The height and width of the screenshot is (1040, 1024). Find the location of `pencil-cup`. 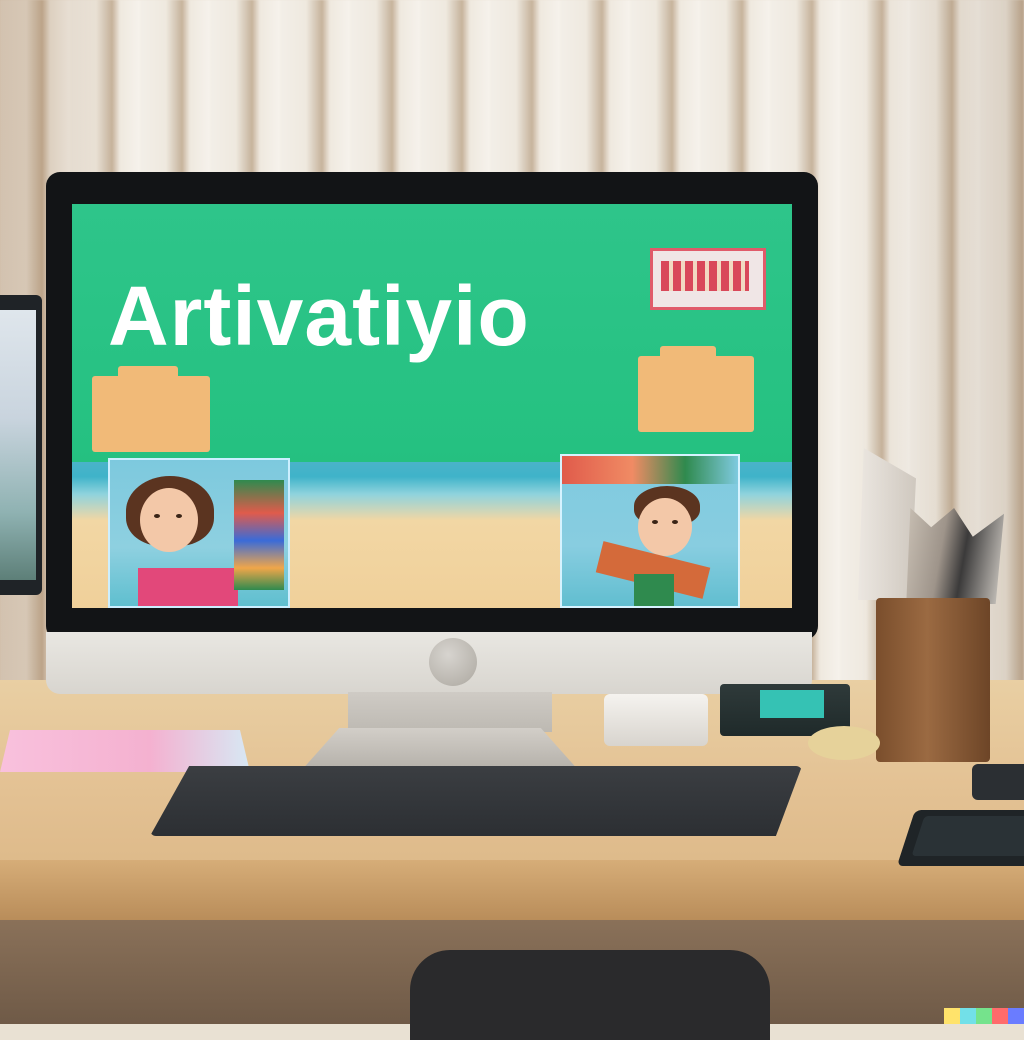

pencil-cup is located at coordinates (933, 680).